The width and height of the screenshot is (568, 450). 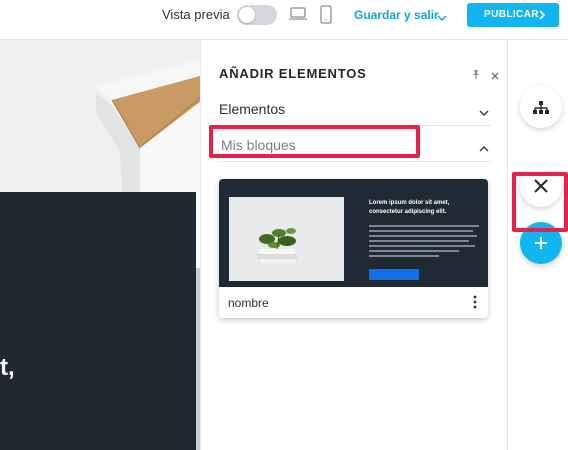 I want to click on close-icon, so click(x=495, y=77).